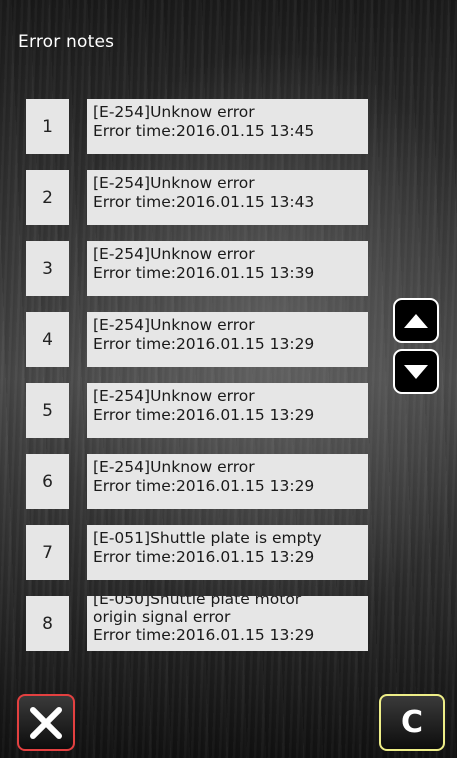 The height and width of the screenshot is (758, 457). What do you see at coordinates (47, 481) in the screenshot?
I see `error-number: 6` at bounding box center [47, 481].